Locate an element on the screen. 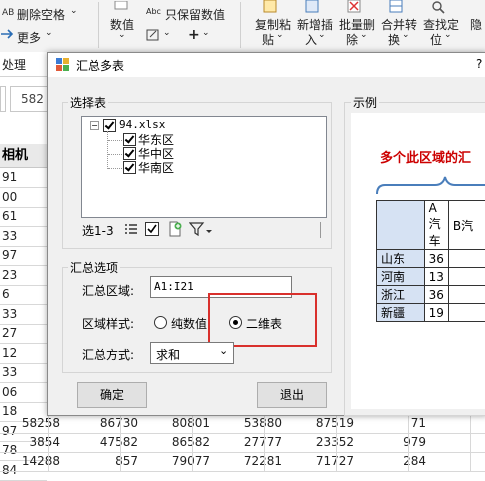  cell: 23352 is located at coordinates (324, 442).